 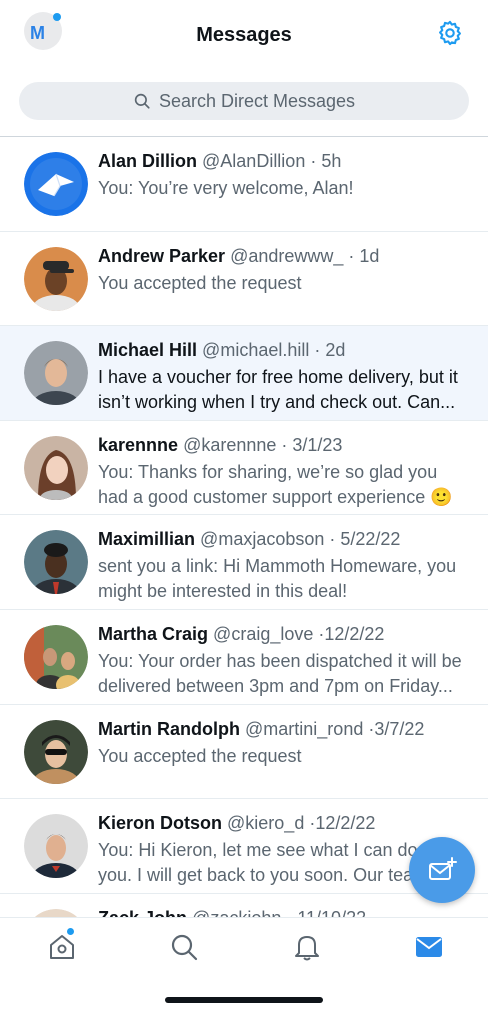 What do you see at coordinates (62, 947) in the screenshot?
I see `home-icon` at bounding box center [62, 947].